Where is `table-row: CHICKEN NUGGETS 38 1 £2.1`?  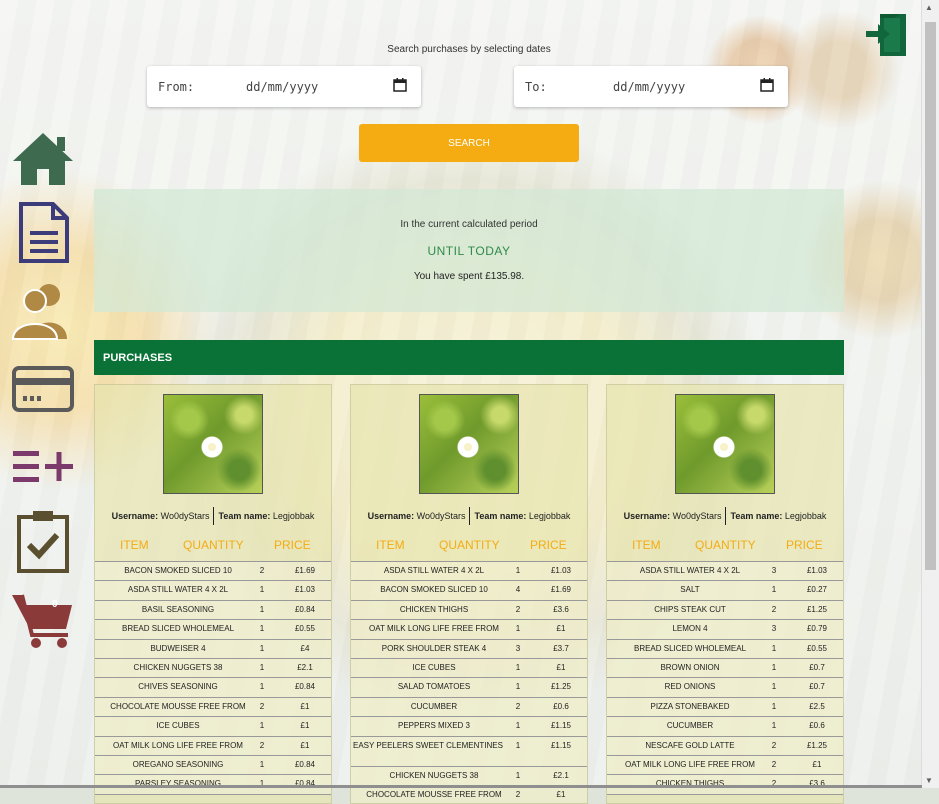 table-row: CHICKEN NUGGETS 38 1 £2.1 is located at coordinates (213, 668).